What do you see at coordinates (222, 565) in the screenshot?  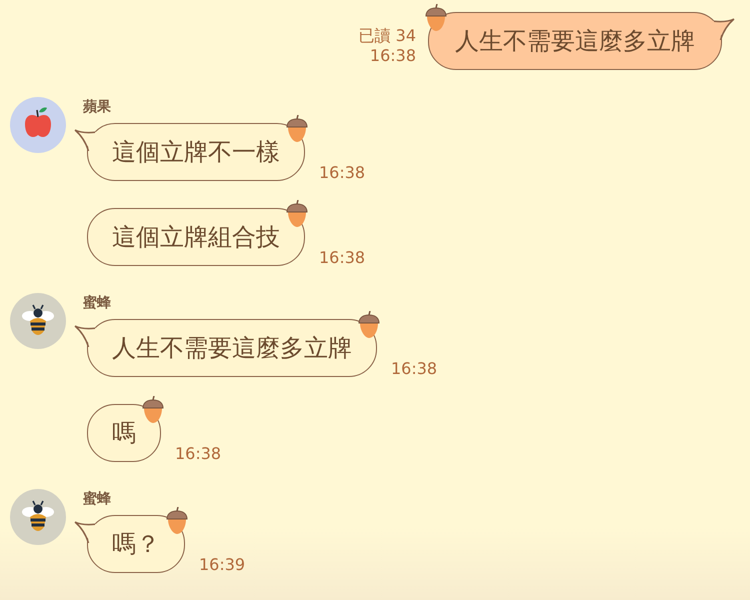 I see `message-time: 16:39` at bounding box center [222, 565].